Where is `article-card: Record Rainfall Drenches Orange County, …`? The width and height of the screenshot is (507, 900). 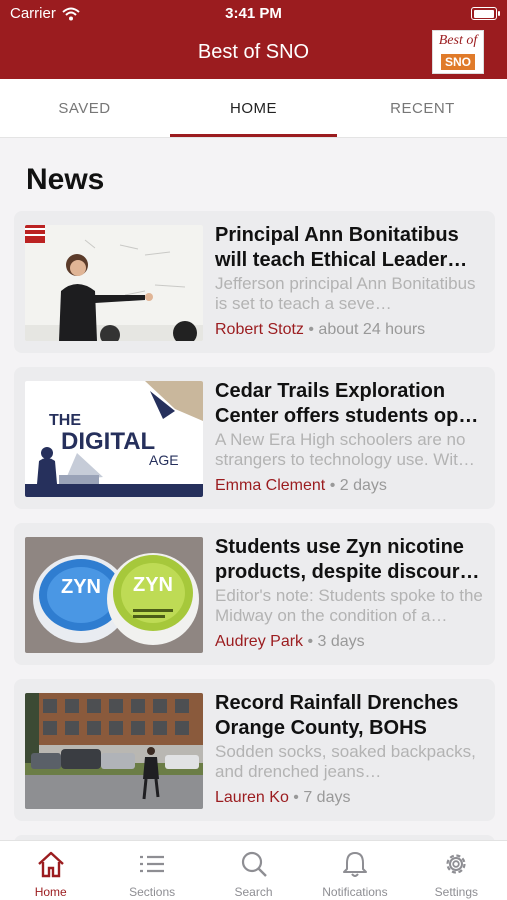
article-card: Record Rainfall Drenches Orange County, … is located at coordinates (254, 750).